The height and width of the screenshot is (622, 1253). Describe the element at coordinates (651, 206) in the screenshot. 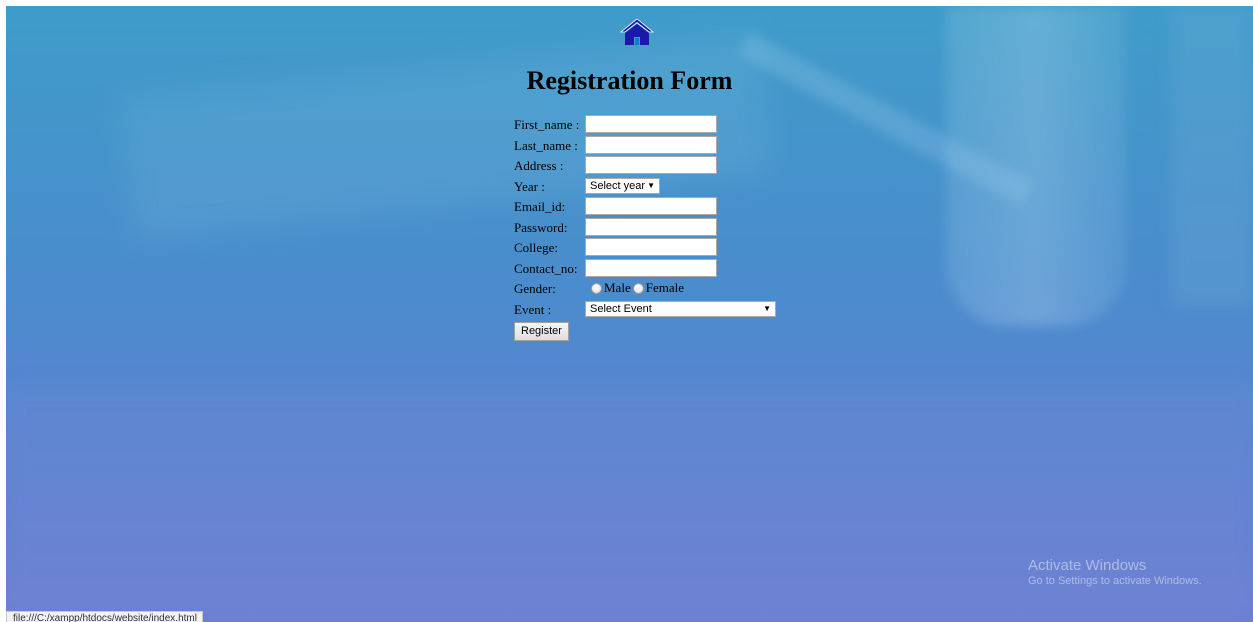

I see `email-input` at that location.